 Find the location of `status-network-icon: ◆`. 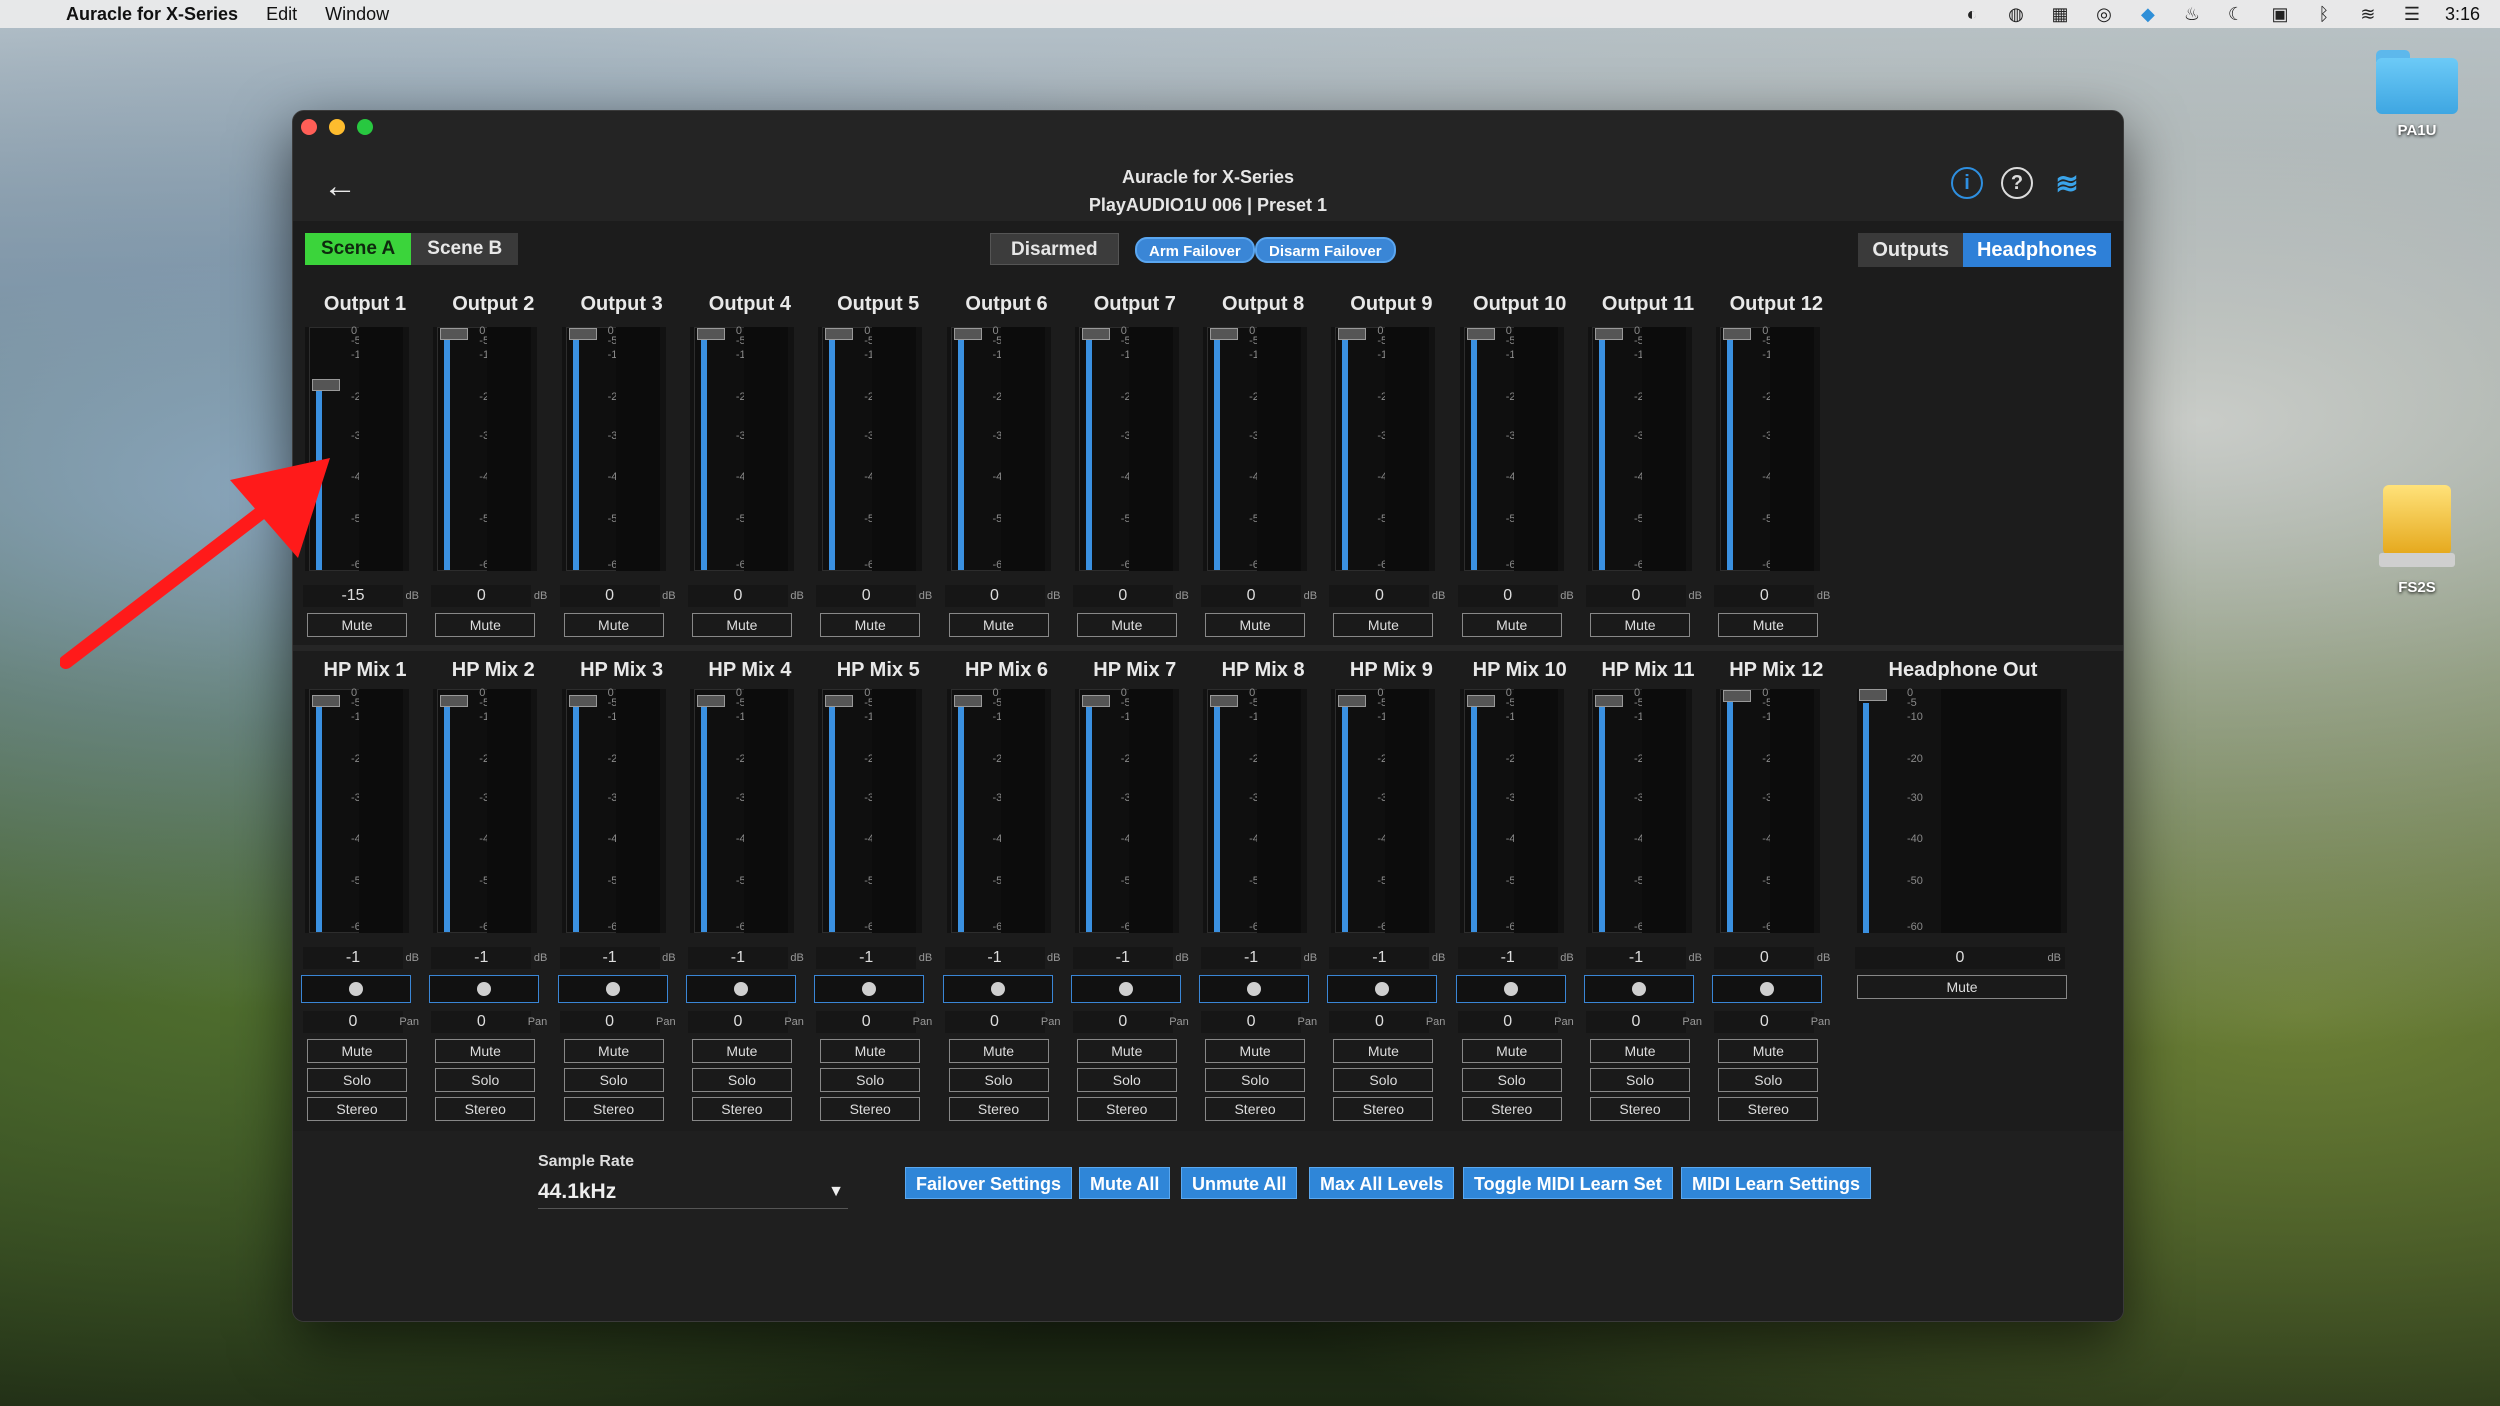

status-network-icon: ◆ is located at coordinates (2148, 14).